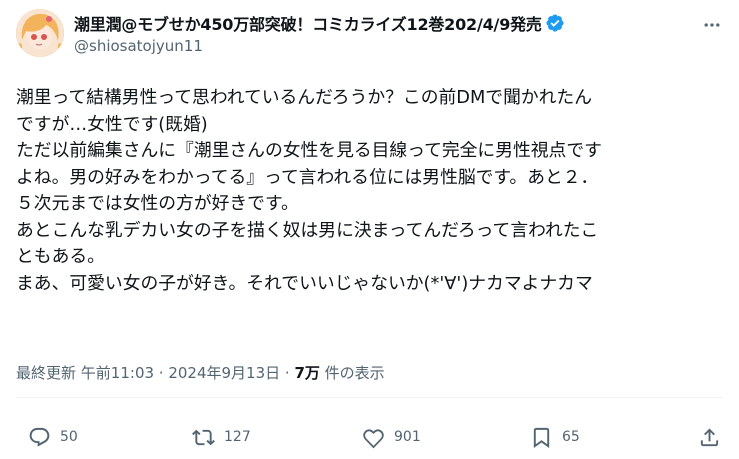 The height and width of the screenshot is (459, 739). I want to click on tweet-text-line: 潮里って結構男性って思われているんだろうか？この前DMで聞かれたん, so click(304, 97).